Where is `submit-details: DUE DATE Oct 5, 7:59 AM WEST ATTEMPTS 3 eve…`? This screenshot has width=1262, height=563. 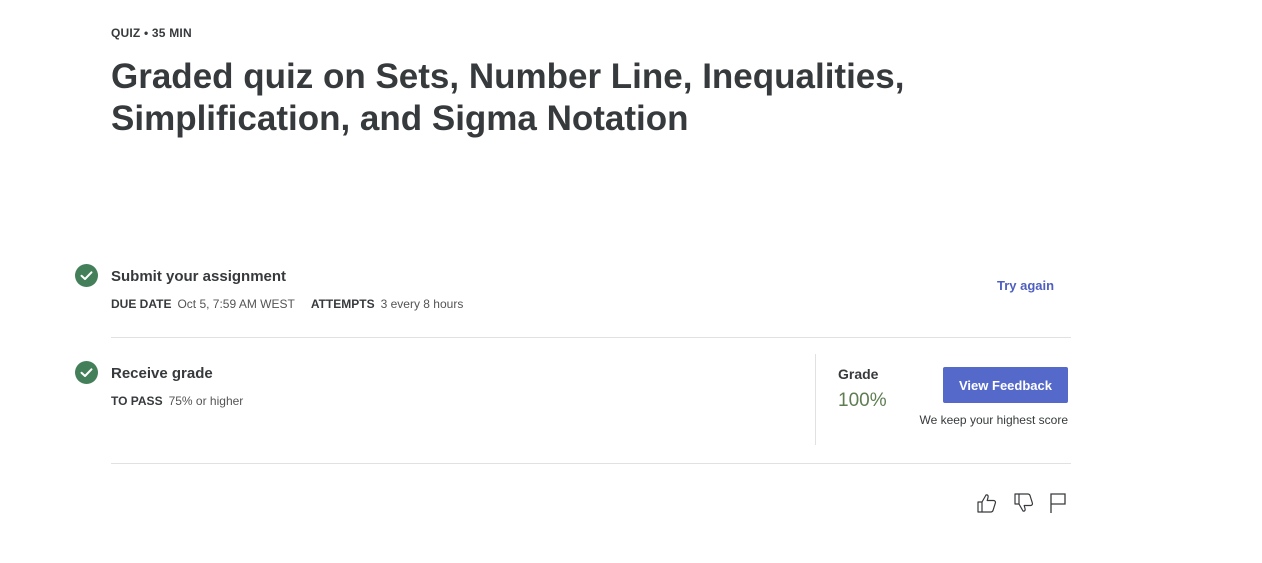
submit-details: DUE DATE Oct 5, 7:59 AM WEST ATTEMPTS 3 eve… is located at coordinates (295, 304).